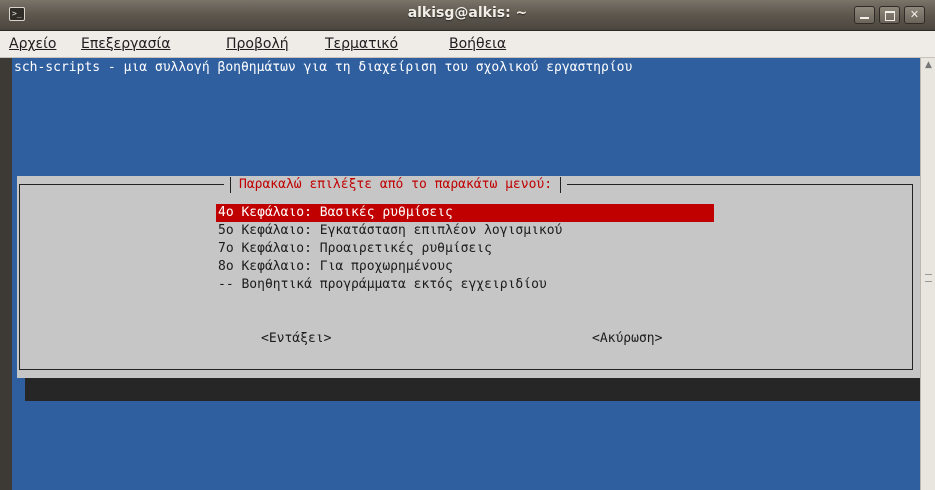 This screenshot has width=935, height=490. I want to click on dialog-title: Παρακαλώ επιλέξτε από το παρακάτω μενού:, so click(396, 184).